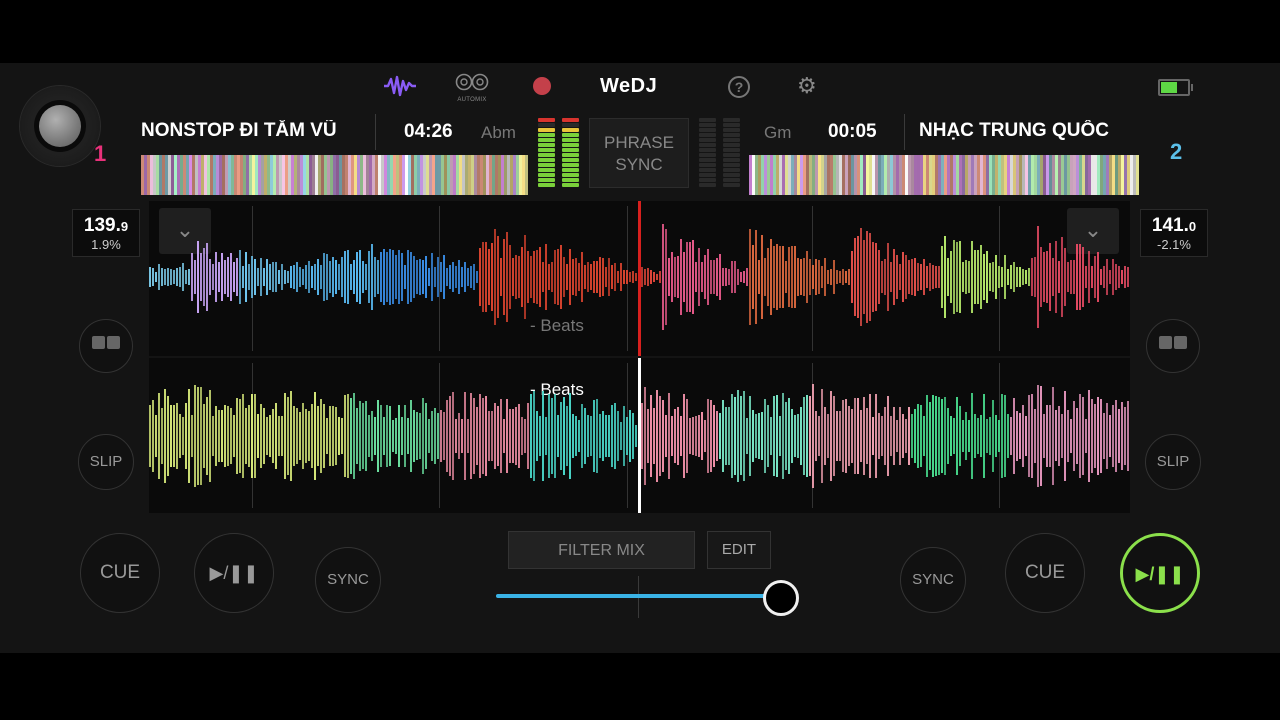  What do you see at coordinates (933, 580) in the screenshot?
I see `deck2-sync-button: SYNC` at bounding box center [933, 580].